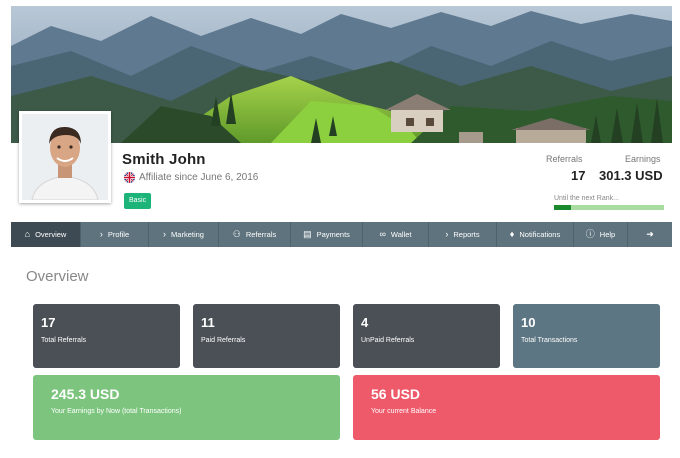 The height and width of the screenshot is (458, 680). What do you see at coordinates (382, 234) in the screenshot?
I see `link-icon: ∞` at bounding box center [382, 234].